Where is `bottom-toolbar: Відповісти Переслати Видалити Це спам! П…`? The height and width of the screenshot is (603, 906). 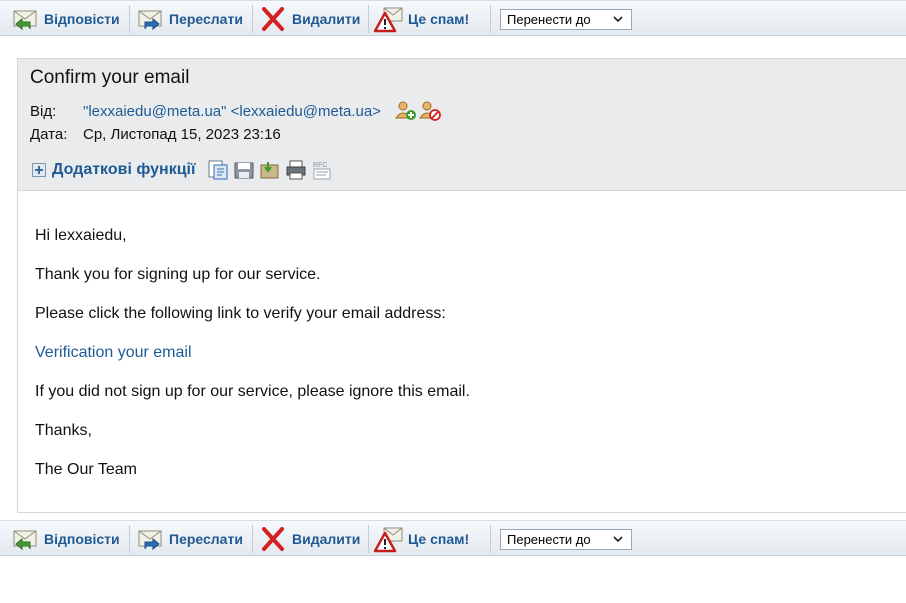 bottom-toolbar: Відповісти Переслати Видалити Це спам! П… is located at coordinates (453, 538).